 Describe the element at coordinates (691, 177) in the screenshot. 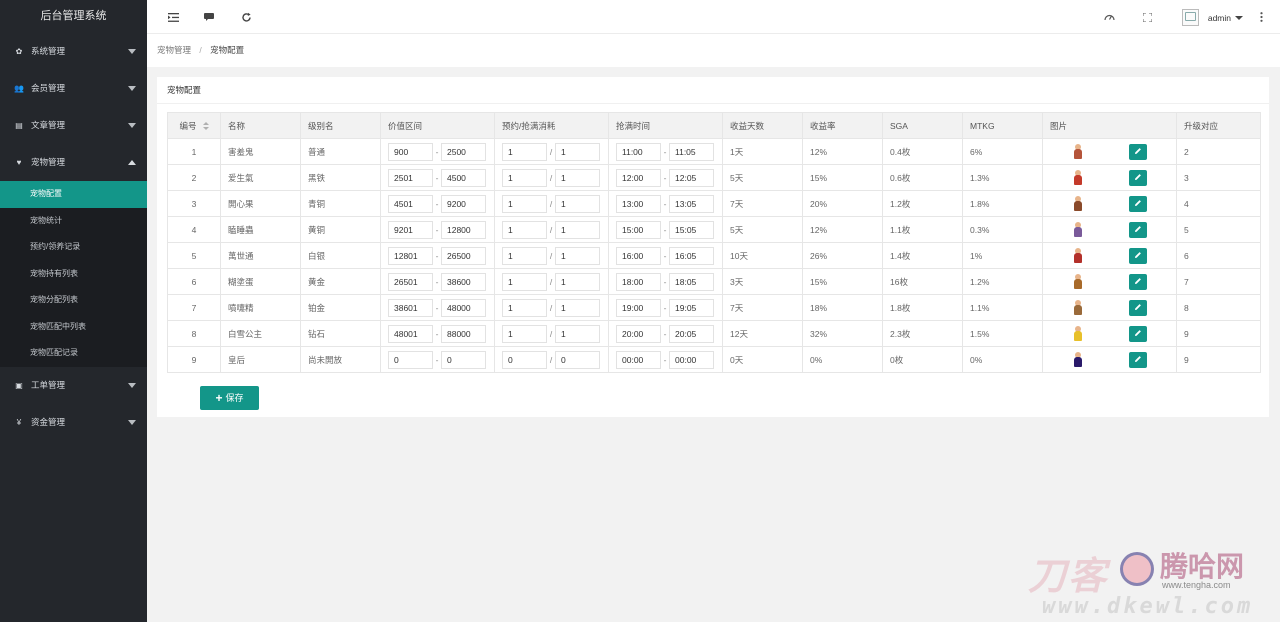

I see `time-end-input: 12:05` at that location.